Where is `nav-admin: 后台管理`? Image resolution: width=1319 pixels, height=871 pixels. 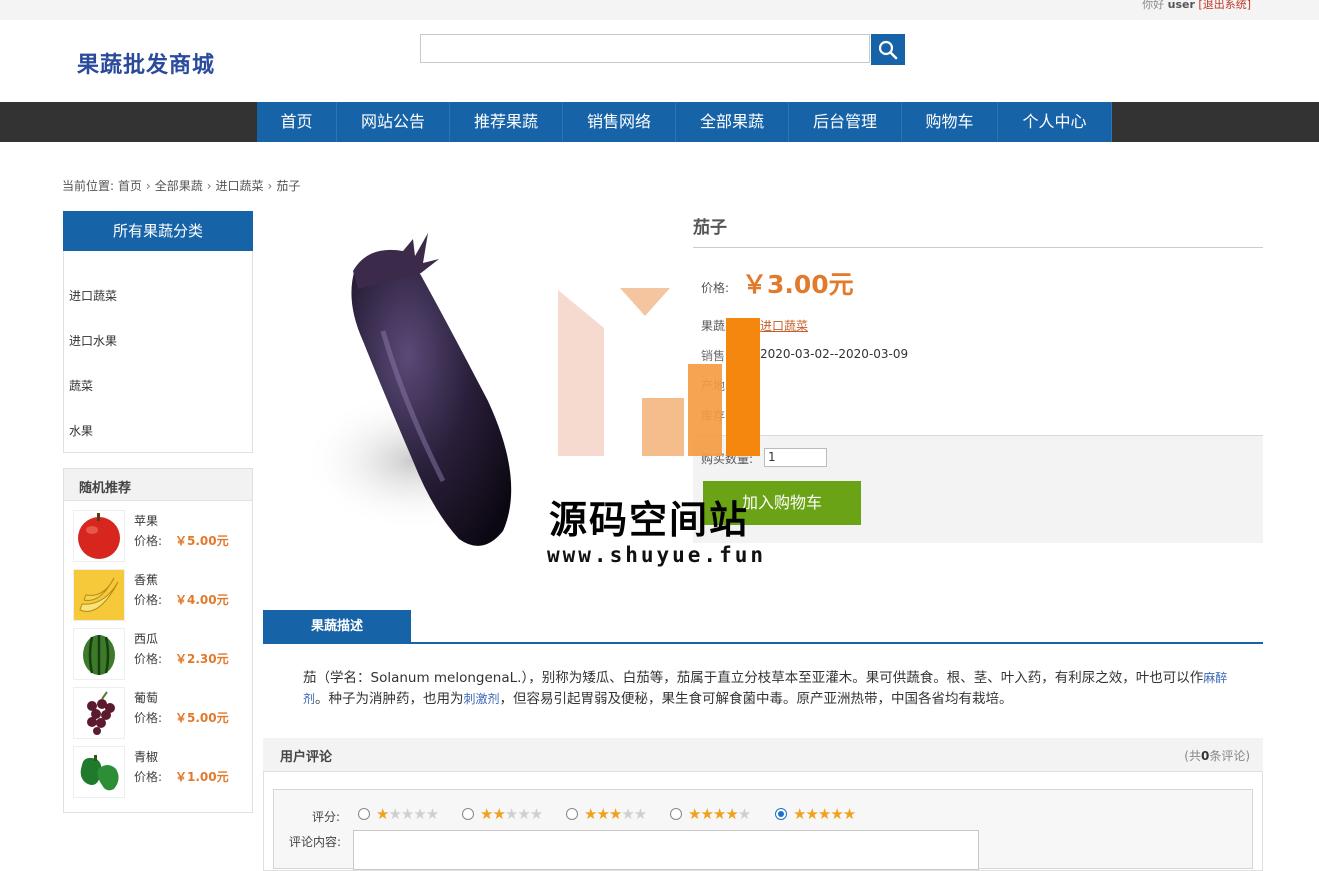
nav-admin: 后台管理 is located at coordinates (845, 122).